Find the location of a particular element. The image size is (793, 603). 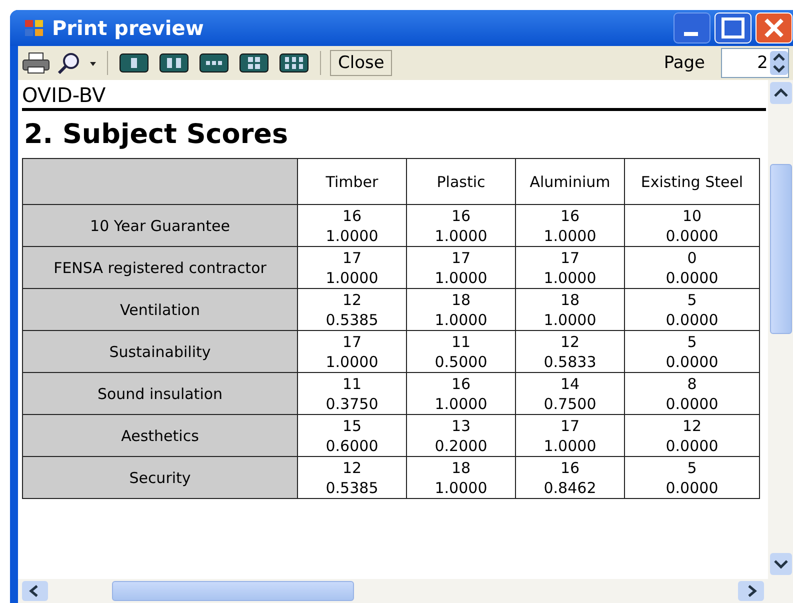

column-header: Aluminium is located at coordinates (570, 181).